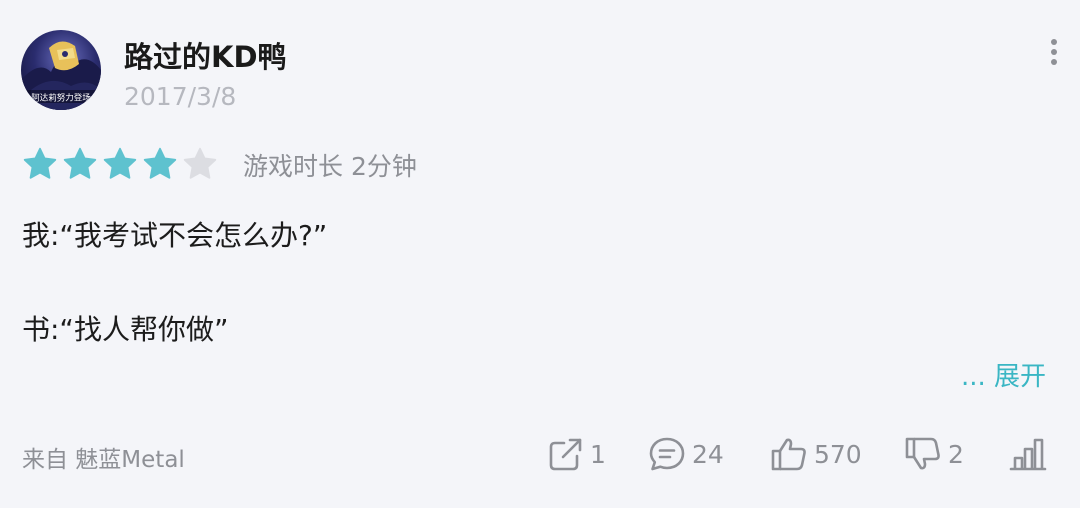 This screenshot has height=508, width=1080. Describe the element at coordinates (1003, 374) in the screenshot. I see `expand-link: ... 展开` at that location.